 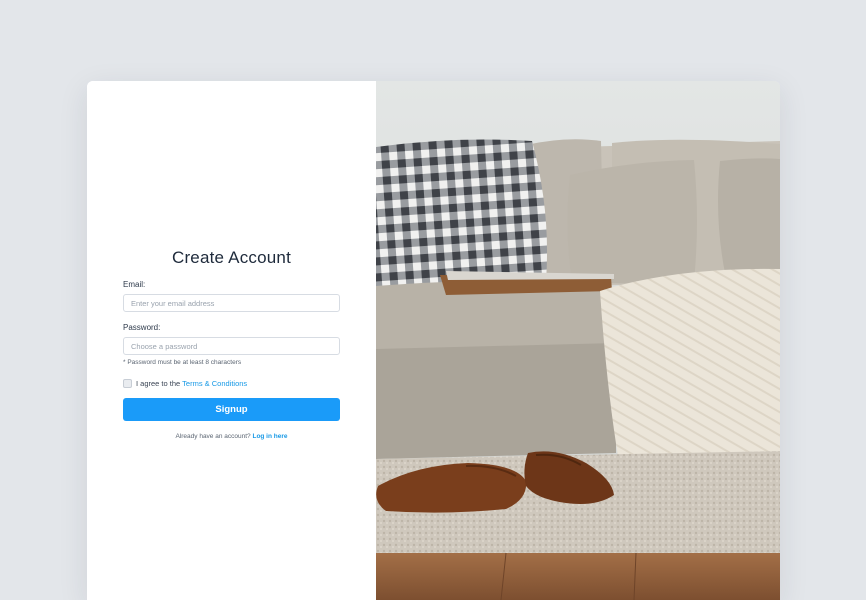 What do you see at coordinates (182, 362) in the screenshot?
I see `password-hint: * Password must be at least 8 characters` at bounding box center [182, 362].